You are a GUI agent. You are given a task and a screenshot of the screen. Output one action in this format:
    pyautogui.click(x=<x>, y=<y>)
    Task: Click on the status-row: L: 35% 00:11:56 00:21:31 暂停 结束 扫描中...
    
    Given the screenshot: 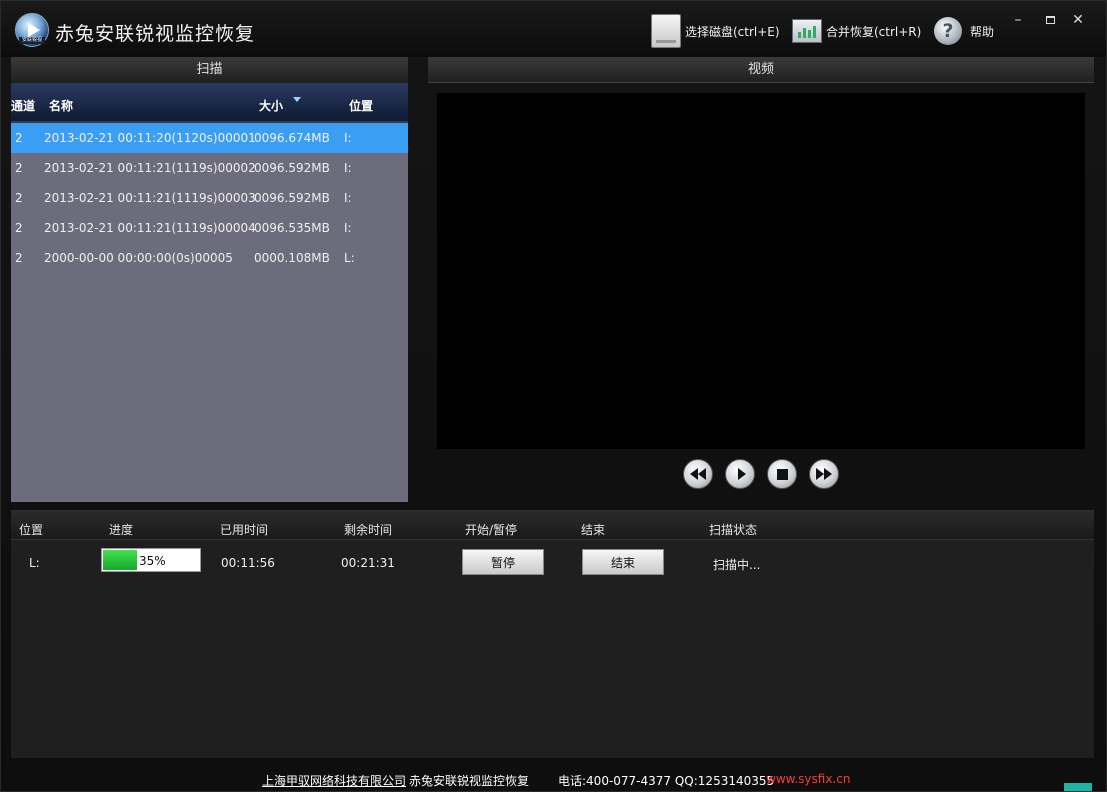 What is the action you would take?
    pyautogui.click(x=552, y=560)
    